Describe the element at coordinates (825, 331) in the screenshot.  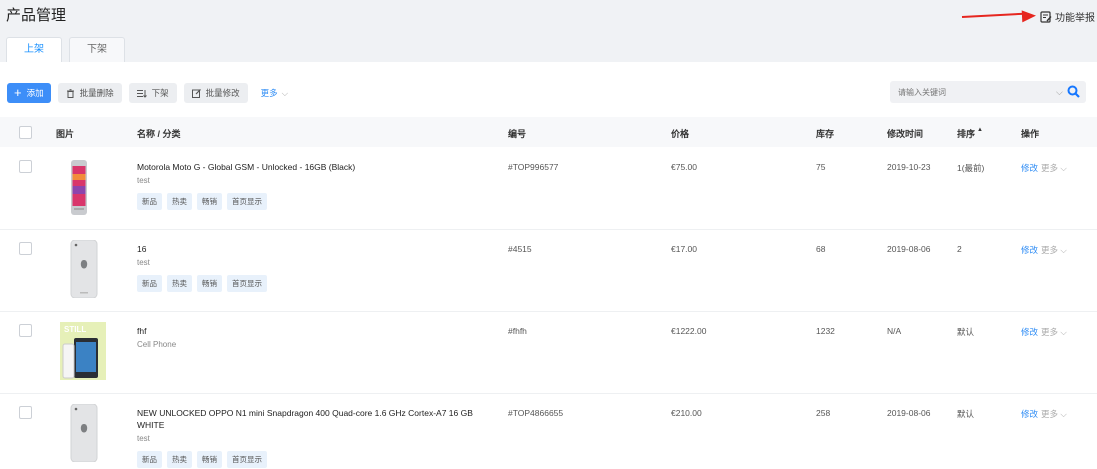
I see `product-stock: 1232` at that location.